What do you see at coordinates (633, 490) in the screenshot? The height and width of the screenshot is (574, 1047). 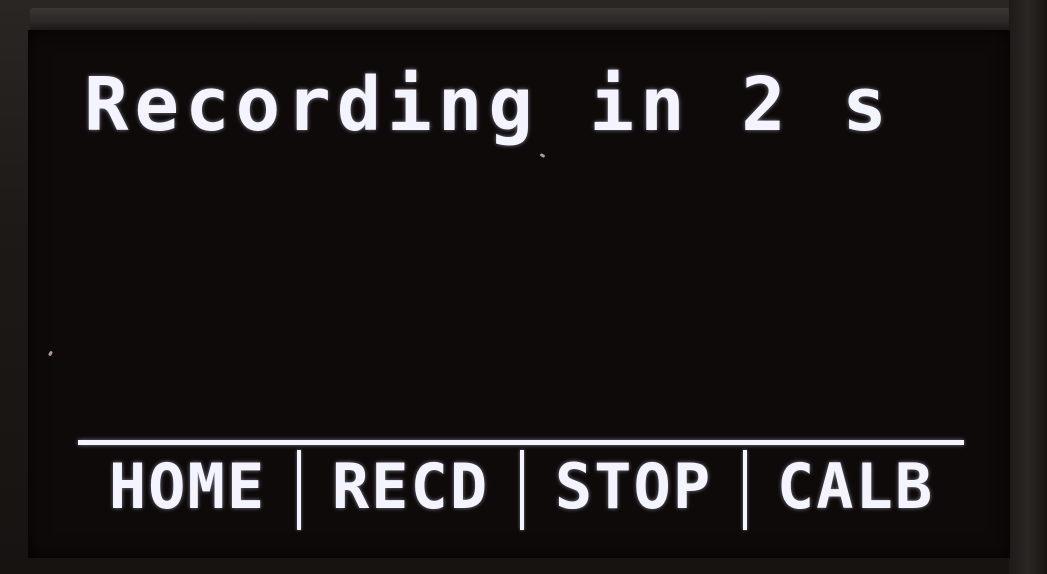 I see `stop-softkey: STOP` at bounding box center [633, 490].